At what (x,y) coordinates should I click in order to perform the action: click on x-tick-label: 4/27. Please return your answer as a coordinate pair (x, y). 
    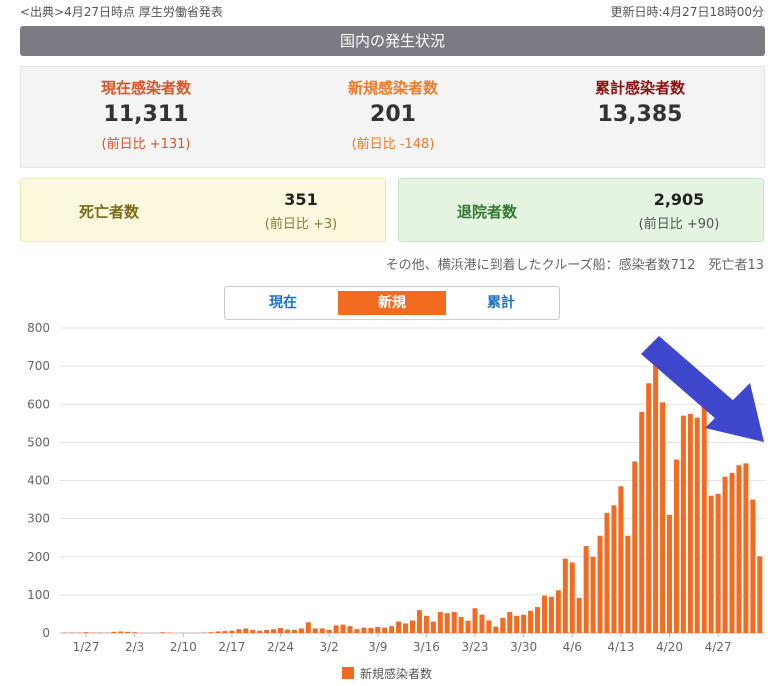
    Looking at the image, I should click on (718, 647).